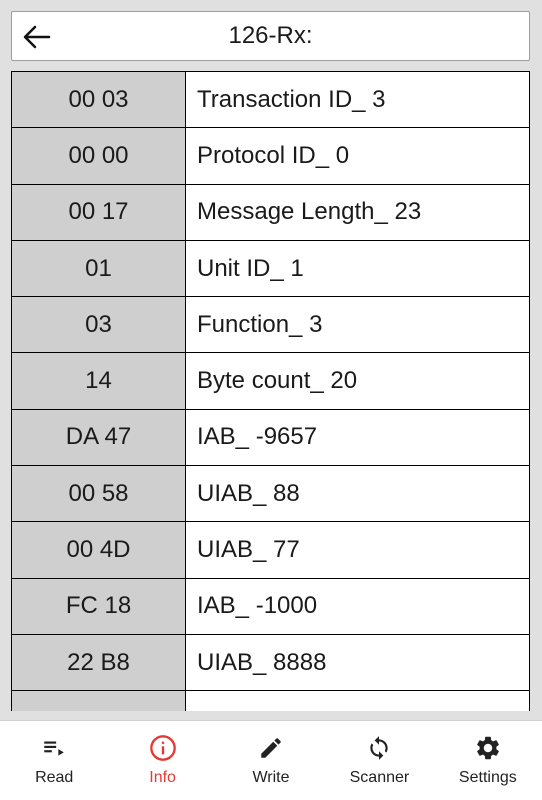 The image size is (542, 800). What do you see at coordinates (271, 748) in the screenshot?
I see `pencil-icon` at bounding box center [271, 748].